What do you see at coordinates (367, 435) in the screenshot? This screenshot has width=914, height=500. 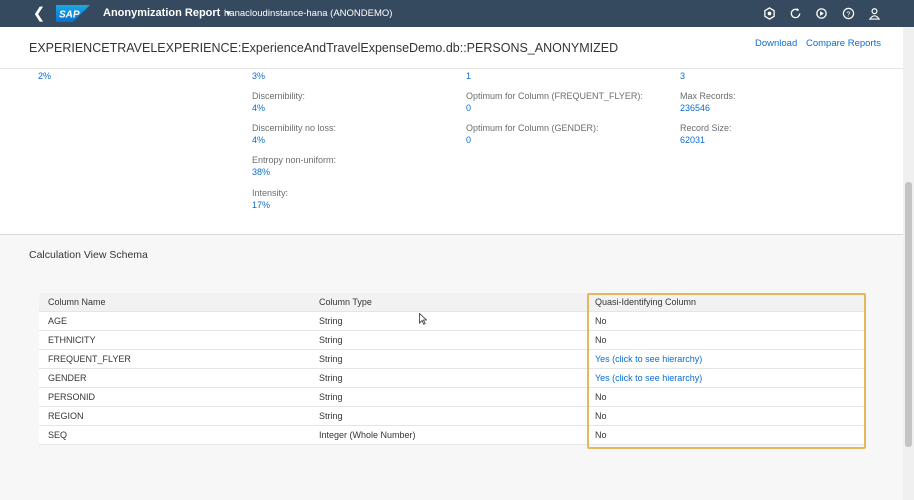 I see `column-type: Integer (Whole Number)` at bounding box center [367, 435].